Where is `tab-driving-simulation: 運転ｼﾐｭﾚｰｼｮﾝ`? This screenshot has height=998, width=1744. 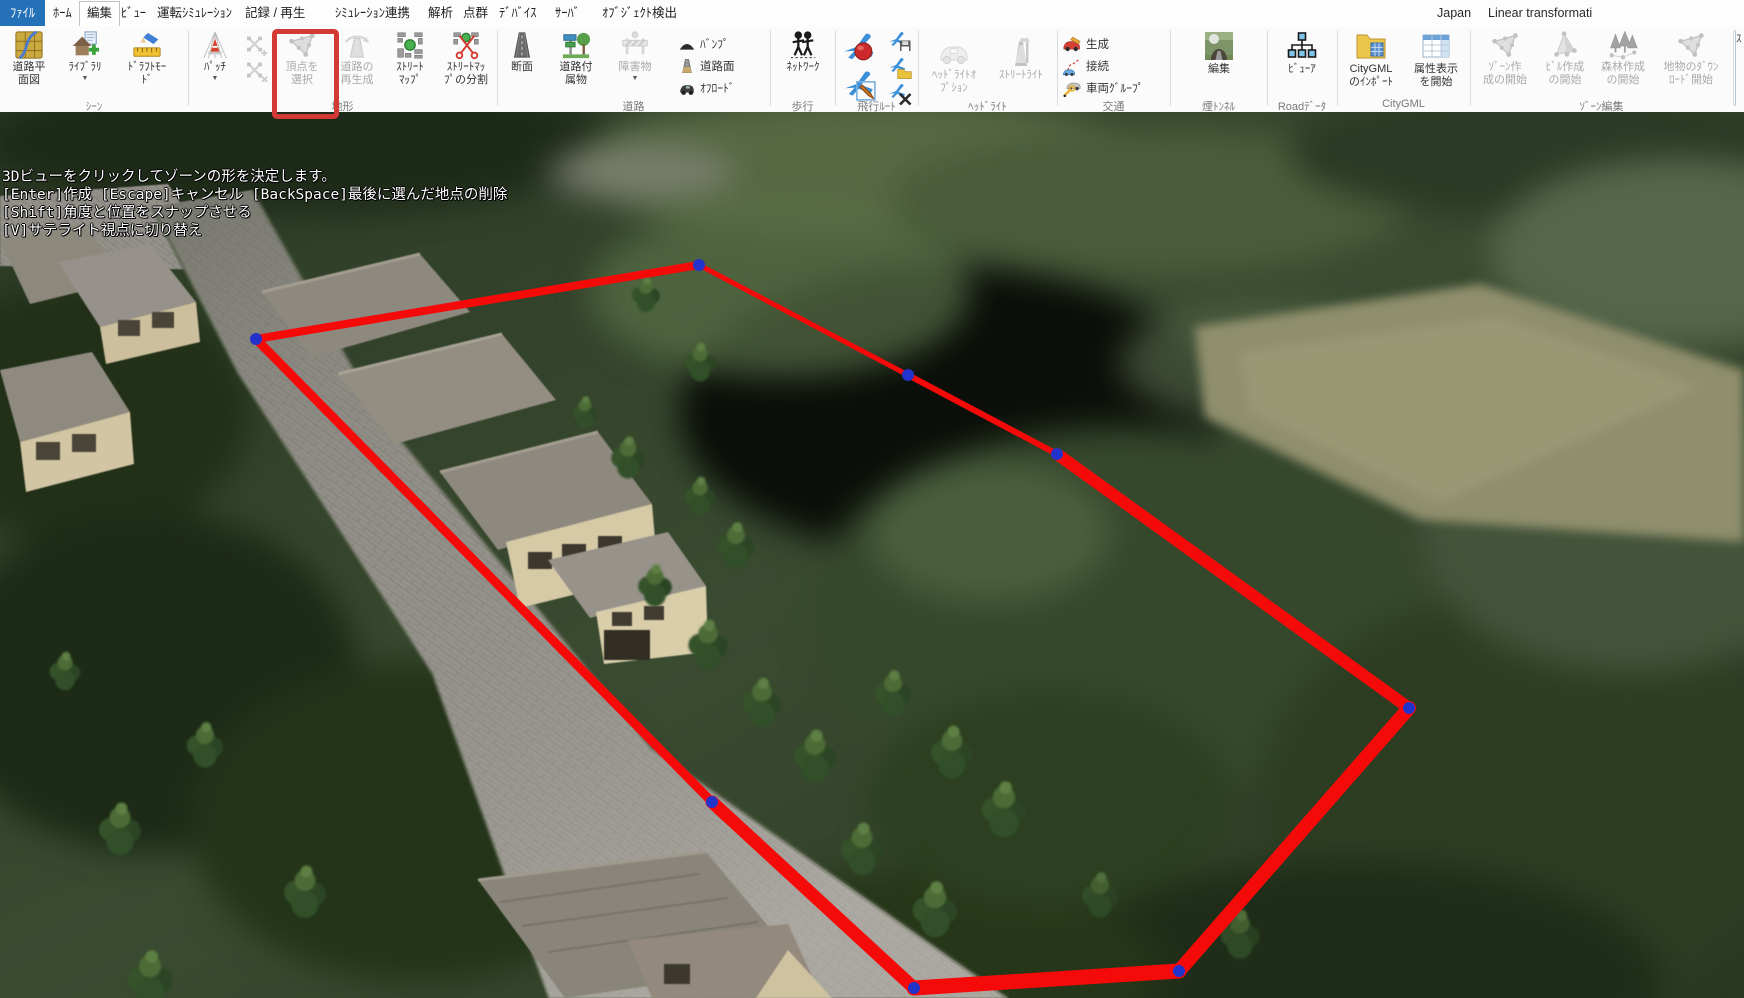 tab-driving-simulation: 運転ｼﾐｭﾚｰｼｮﾝ is located at coordinates (194, 13).